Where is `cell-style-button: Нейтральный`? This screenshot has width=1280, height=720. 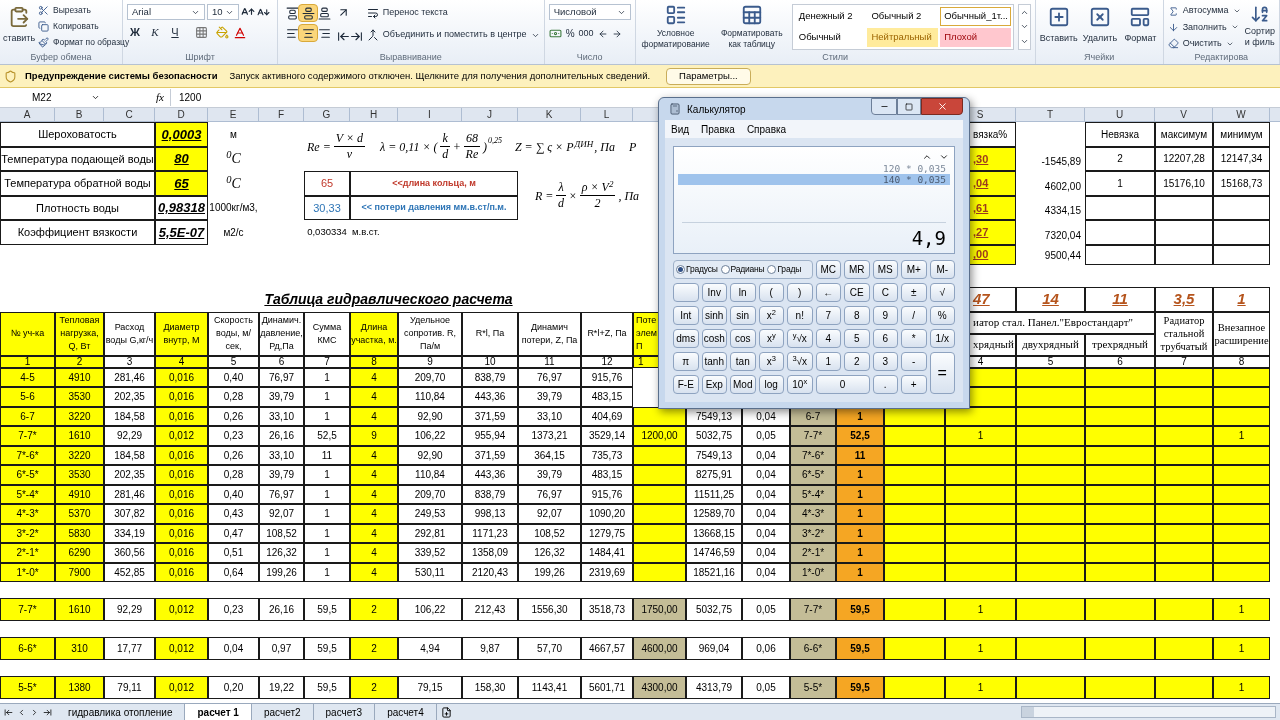
cell-style-button: Нейтральный is located at coordinates (903, 37).